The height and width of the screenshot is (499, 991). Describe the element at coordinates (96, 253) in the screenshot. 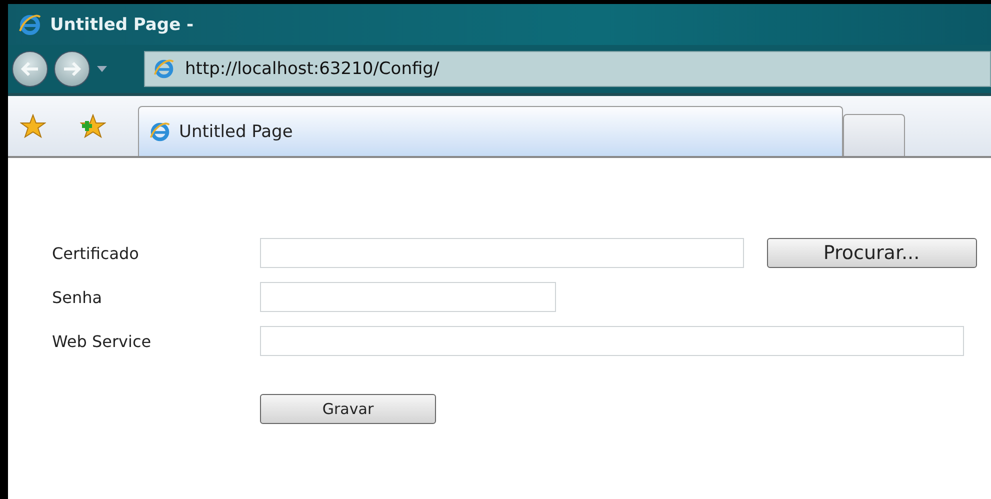

I see `field-label: Certificado` at that location.